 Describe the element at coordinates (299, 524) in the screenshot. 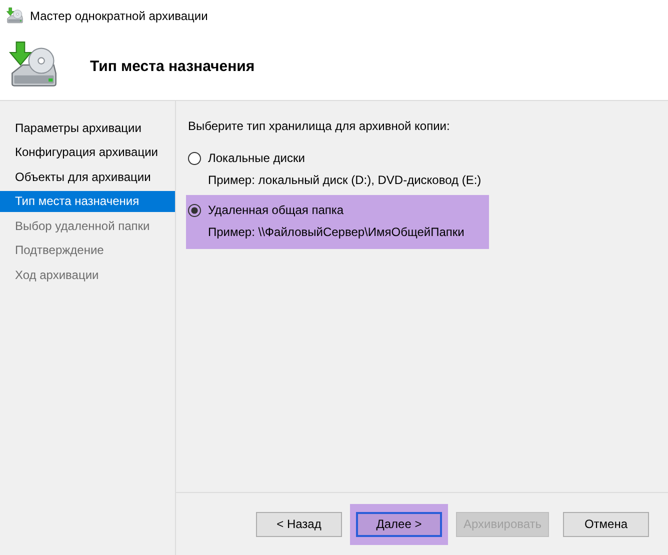

I see `wizard-button: < Назад` at that location.